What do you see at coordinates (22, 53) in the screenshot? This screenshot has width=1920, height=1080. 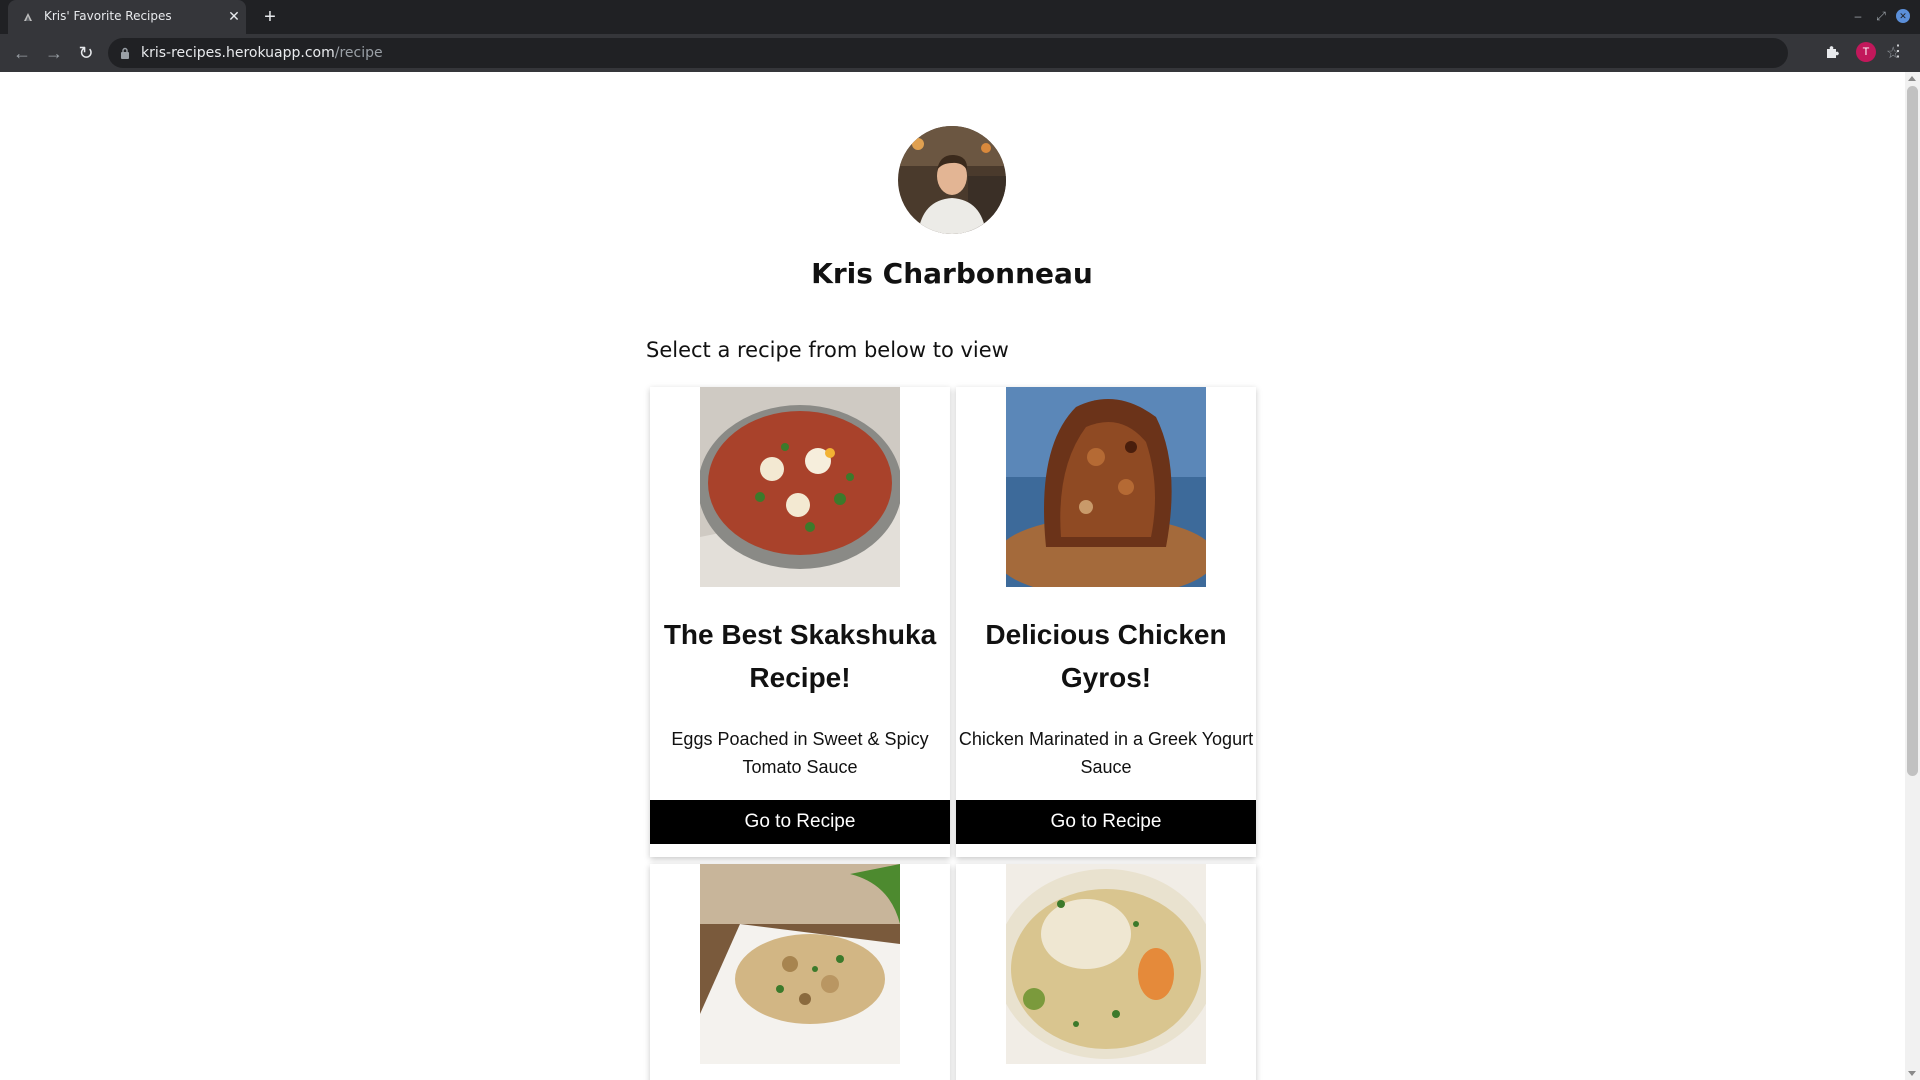 I see `back-arrow-icon: ←` at bounding box center [22, 53].